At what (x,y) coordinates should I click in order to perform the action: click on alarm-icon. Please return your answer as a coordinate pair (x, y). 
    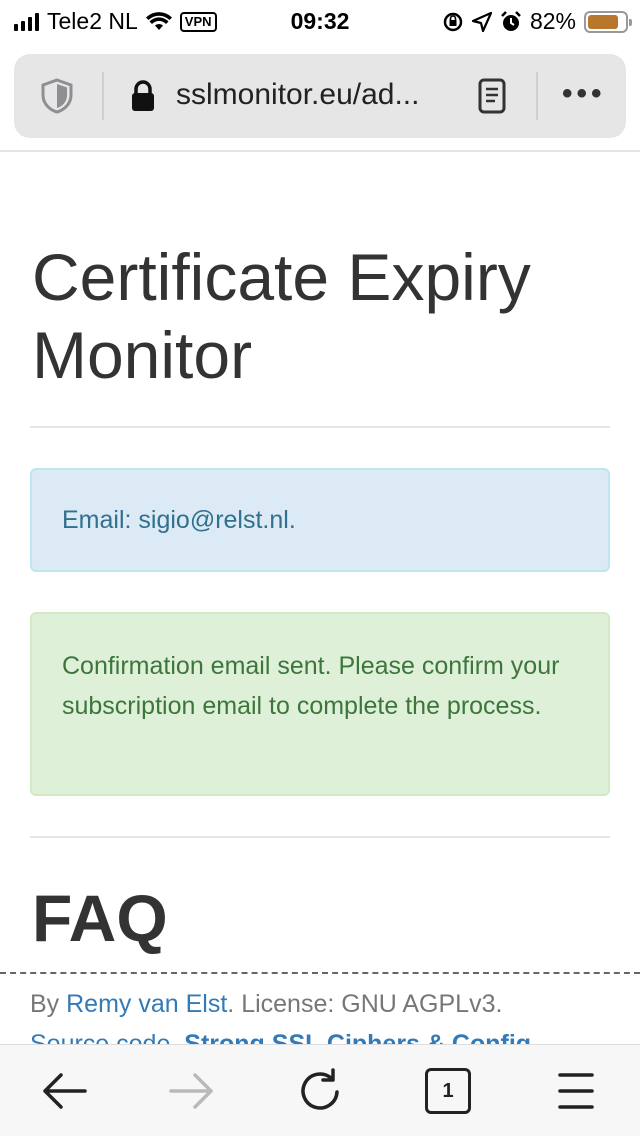
    Looking at the image, I should click on (511, 20).